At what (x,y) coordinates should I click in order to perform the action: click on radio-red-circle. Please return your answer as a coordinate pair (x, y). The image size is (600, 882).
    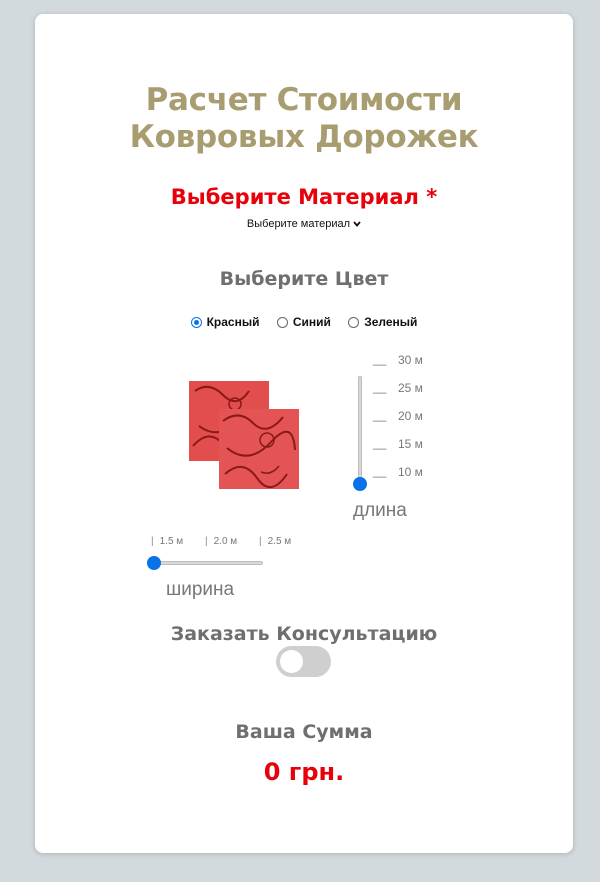
    Looking at the image, I should click on (196, 322).